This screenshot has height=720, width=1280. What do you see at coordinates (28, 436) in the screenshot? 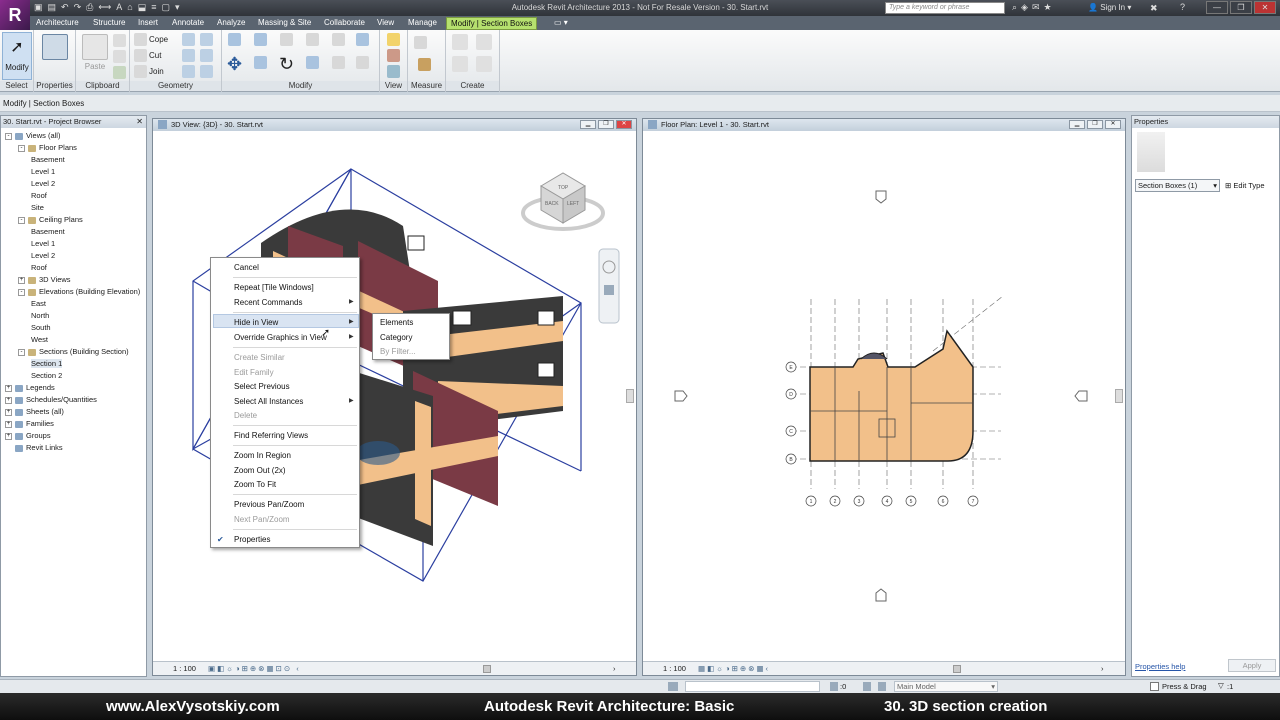
I see `browser-item: + Groups` at bounding box center [28, 436].